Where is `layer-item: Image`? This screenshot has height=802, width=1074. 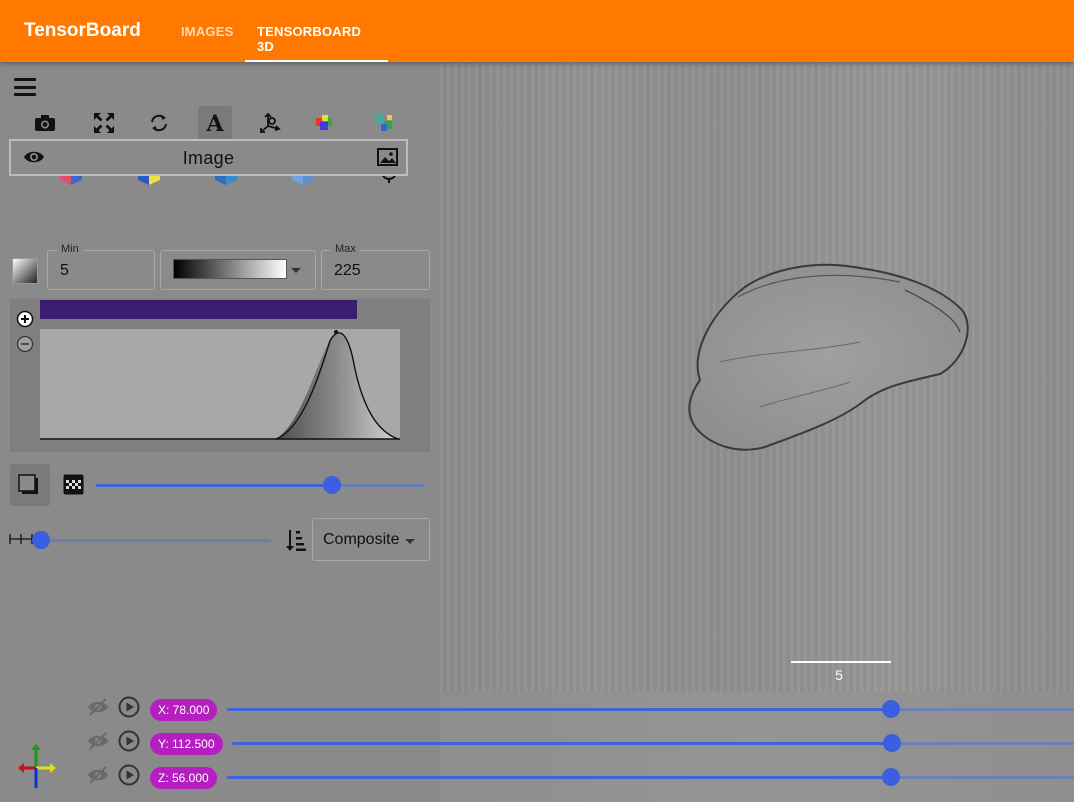
layer-item: Image is located at coordinates (208, 157).